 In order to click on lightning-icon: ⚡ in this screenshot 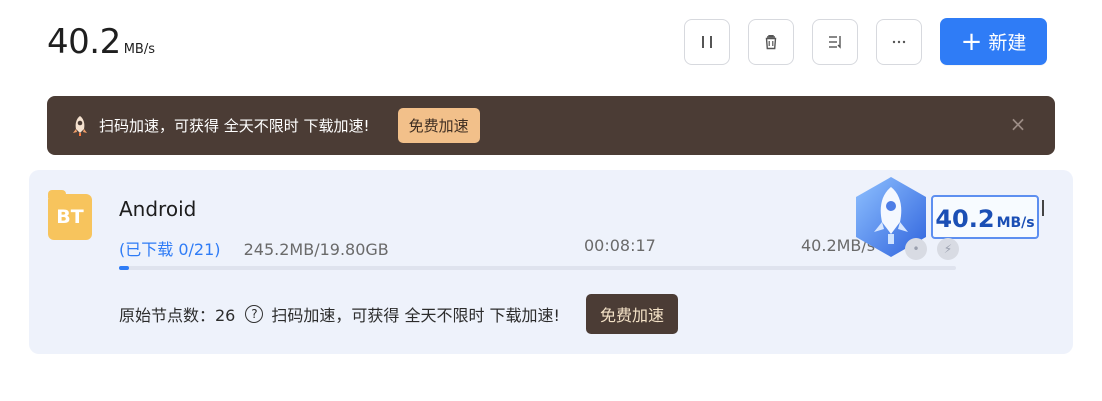, I will do `click(948, 249)`.